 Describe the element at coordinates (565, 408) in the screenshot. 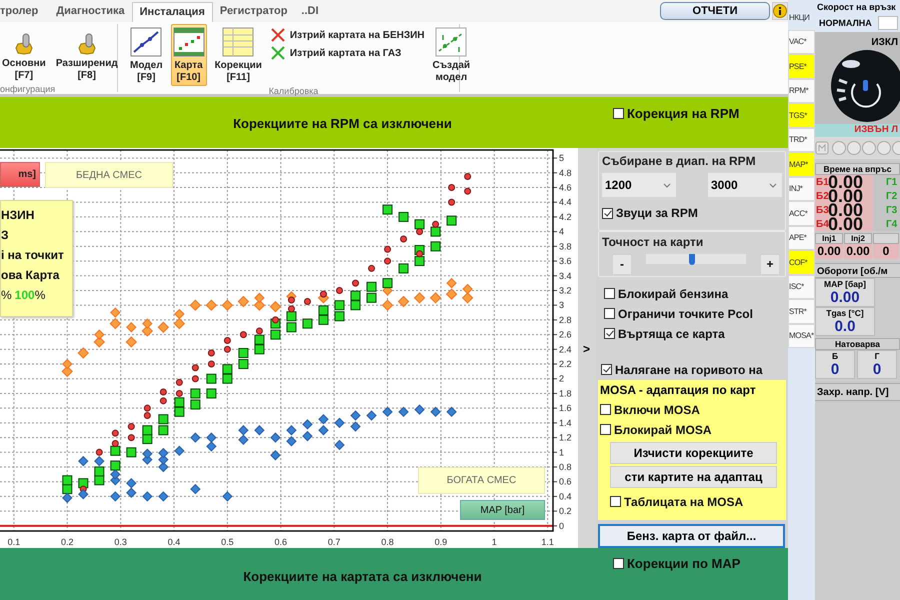

I see `axis-tick-label: 1.6` at that location.